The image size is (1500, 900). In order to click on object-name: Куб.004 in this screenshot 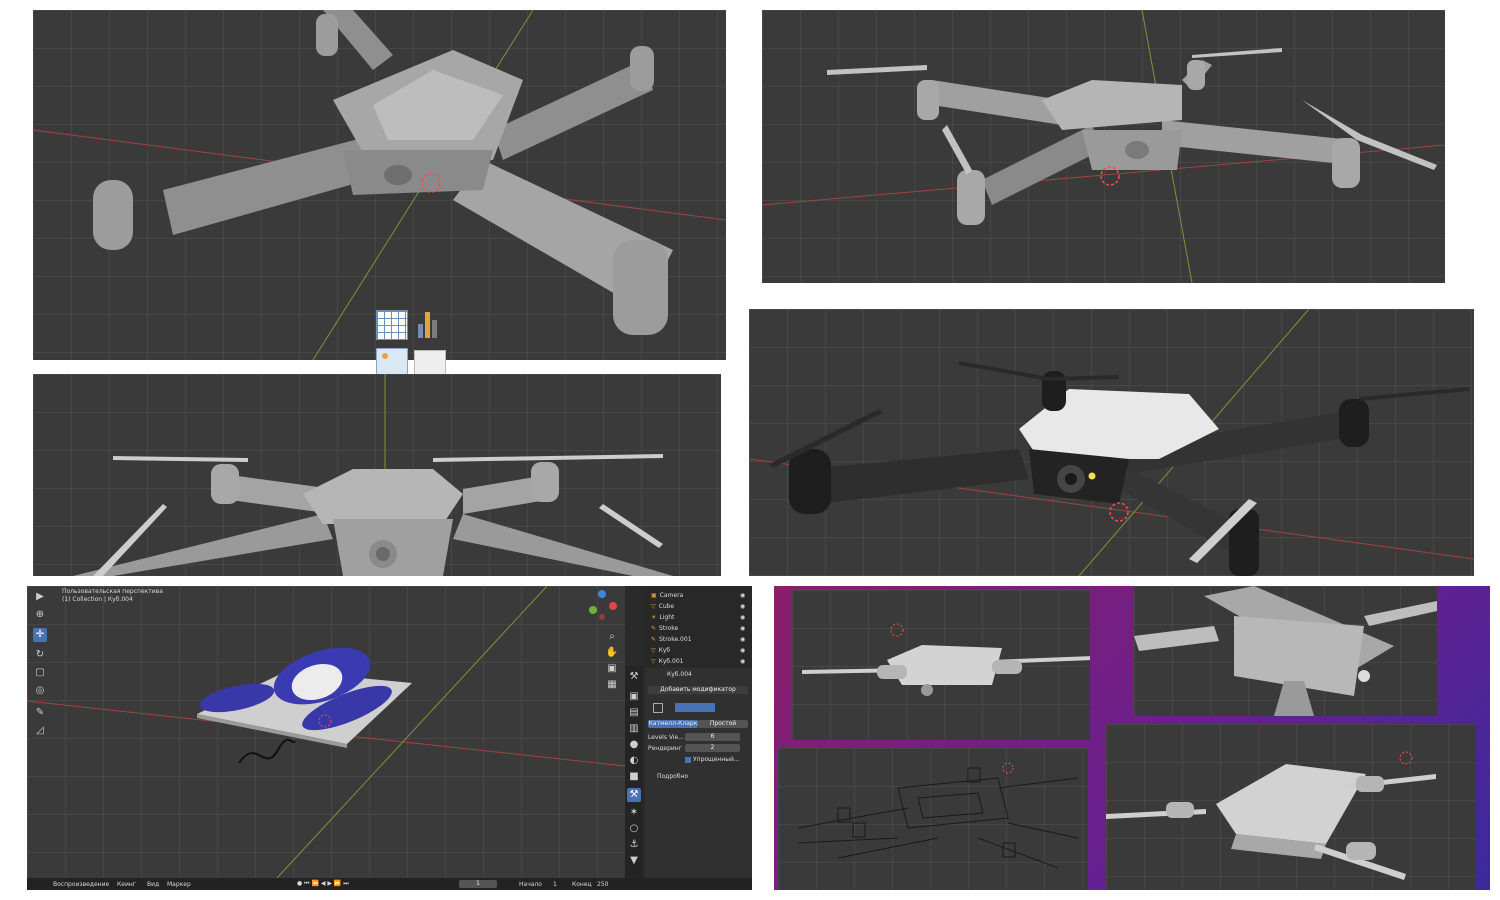, I will do `click(679, 674)`.